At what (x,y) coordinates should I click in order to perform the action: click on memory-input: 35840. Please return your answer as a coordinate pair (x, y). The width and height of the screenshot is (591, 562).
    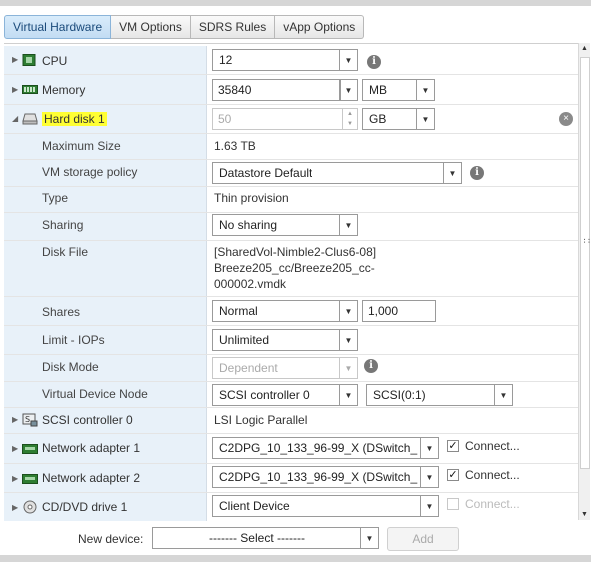
    Looking at the image, I should click on (276, 90).